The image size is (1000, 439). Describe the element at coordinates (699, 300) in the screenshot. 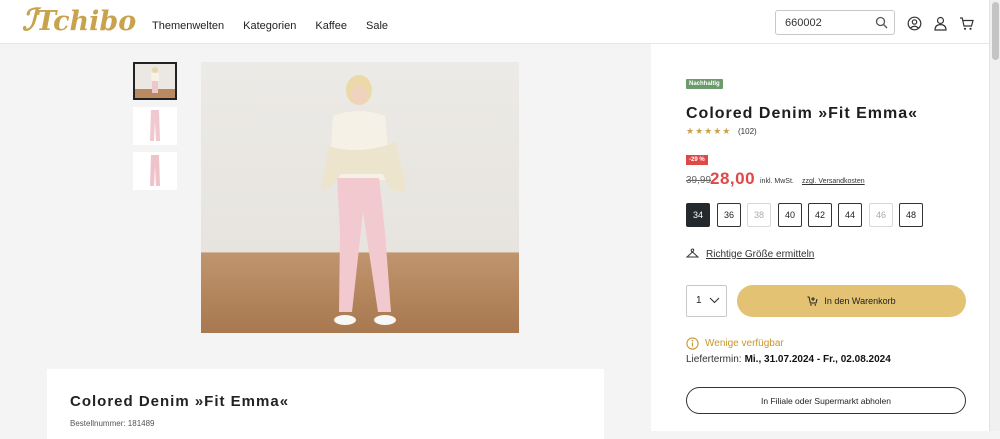

I see `quantity-value: 1` at that location.